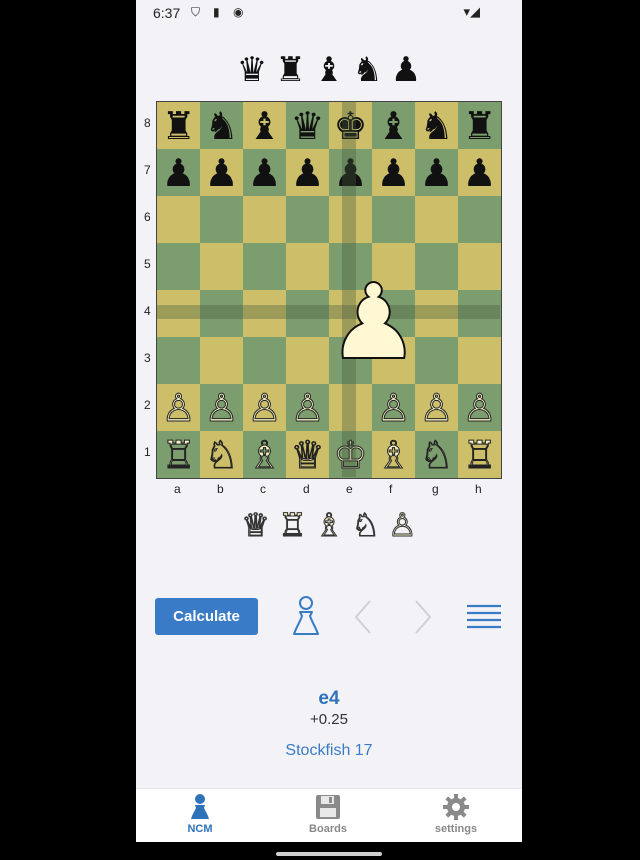 Image resolution: width=640 pixels, height=860 pixels. I want to click on square-h4, so click(479, 313).